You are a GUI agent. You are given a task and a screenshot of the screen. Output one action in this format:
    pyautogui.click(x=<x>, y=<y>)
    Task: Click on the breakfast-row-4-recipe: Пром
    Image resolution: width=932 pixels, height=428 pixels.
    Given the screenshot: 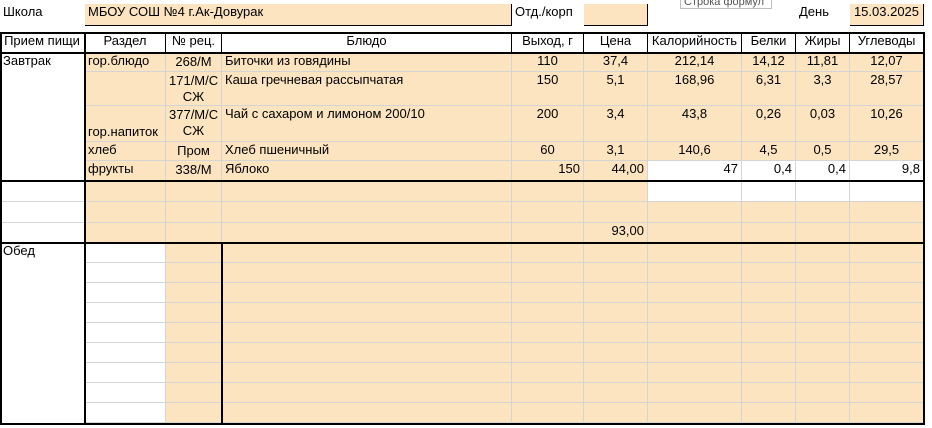 What is the action you would take?
    pyautogui.click(x=194, y=151)
    